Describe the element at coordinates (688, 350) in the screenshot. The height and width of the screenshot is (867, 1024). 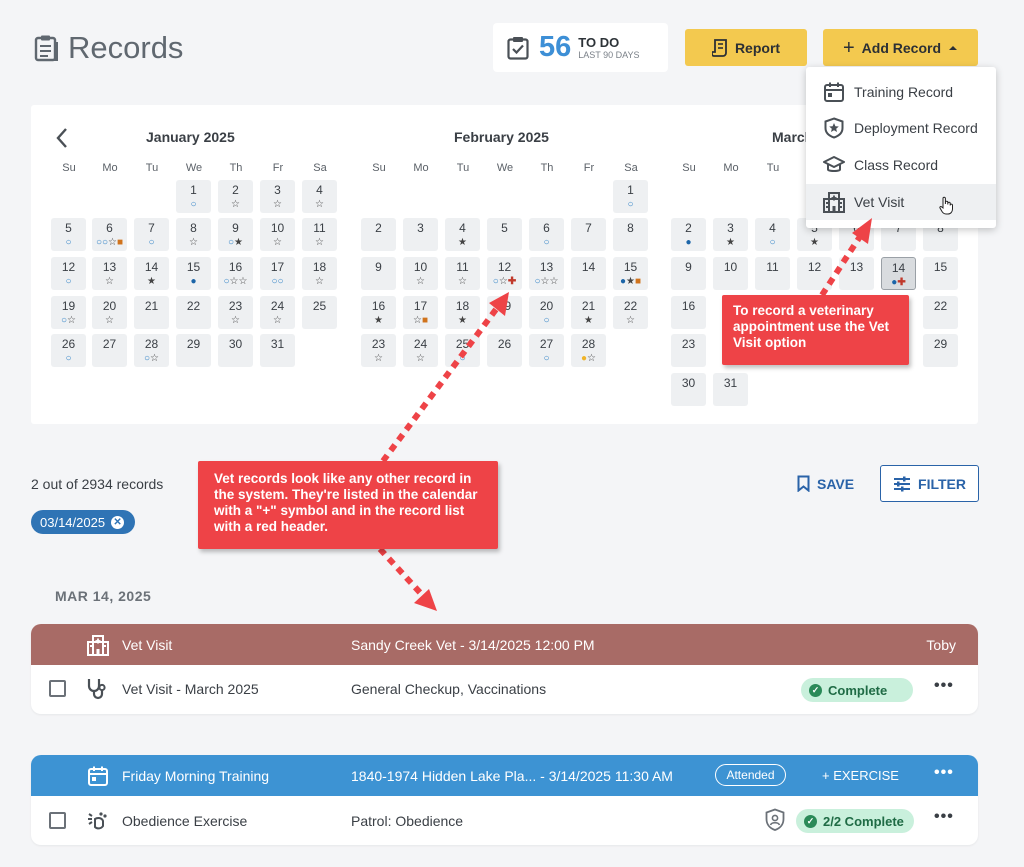
I see `calendar-day: 23` at that location.